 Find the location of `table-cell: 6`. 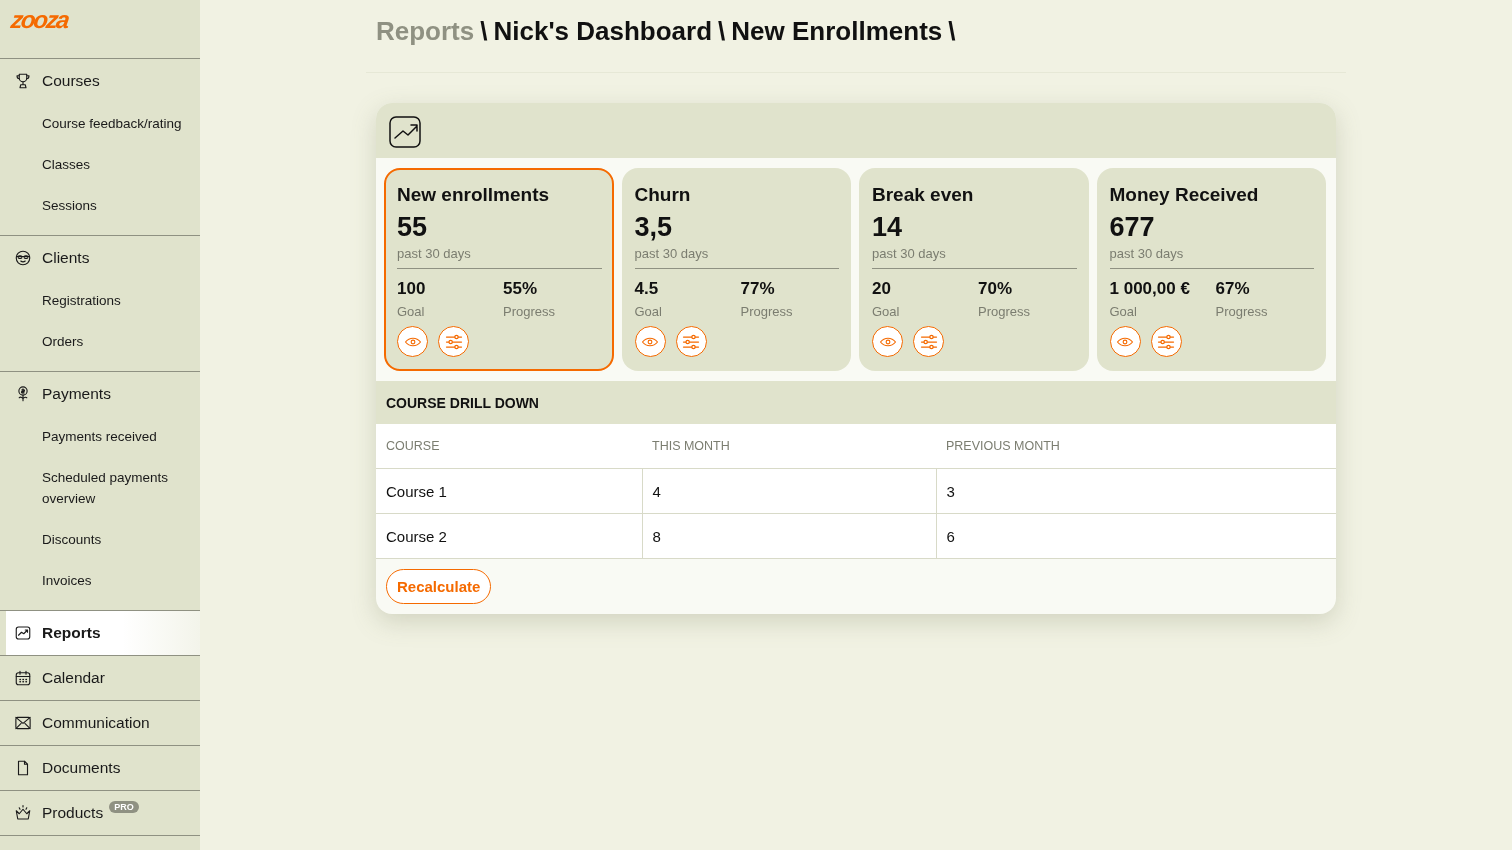

table-cell: 6 is located at coordinates (1136, 536).